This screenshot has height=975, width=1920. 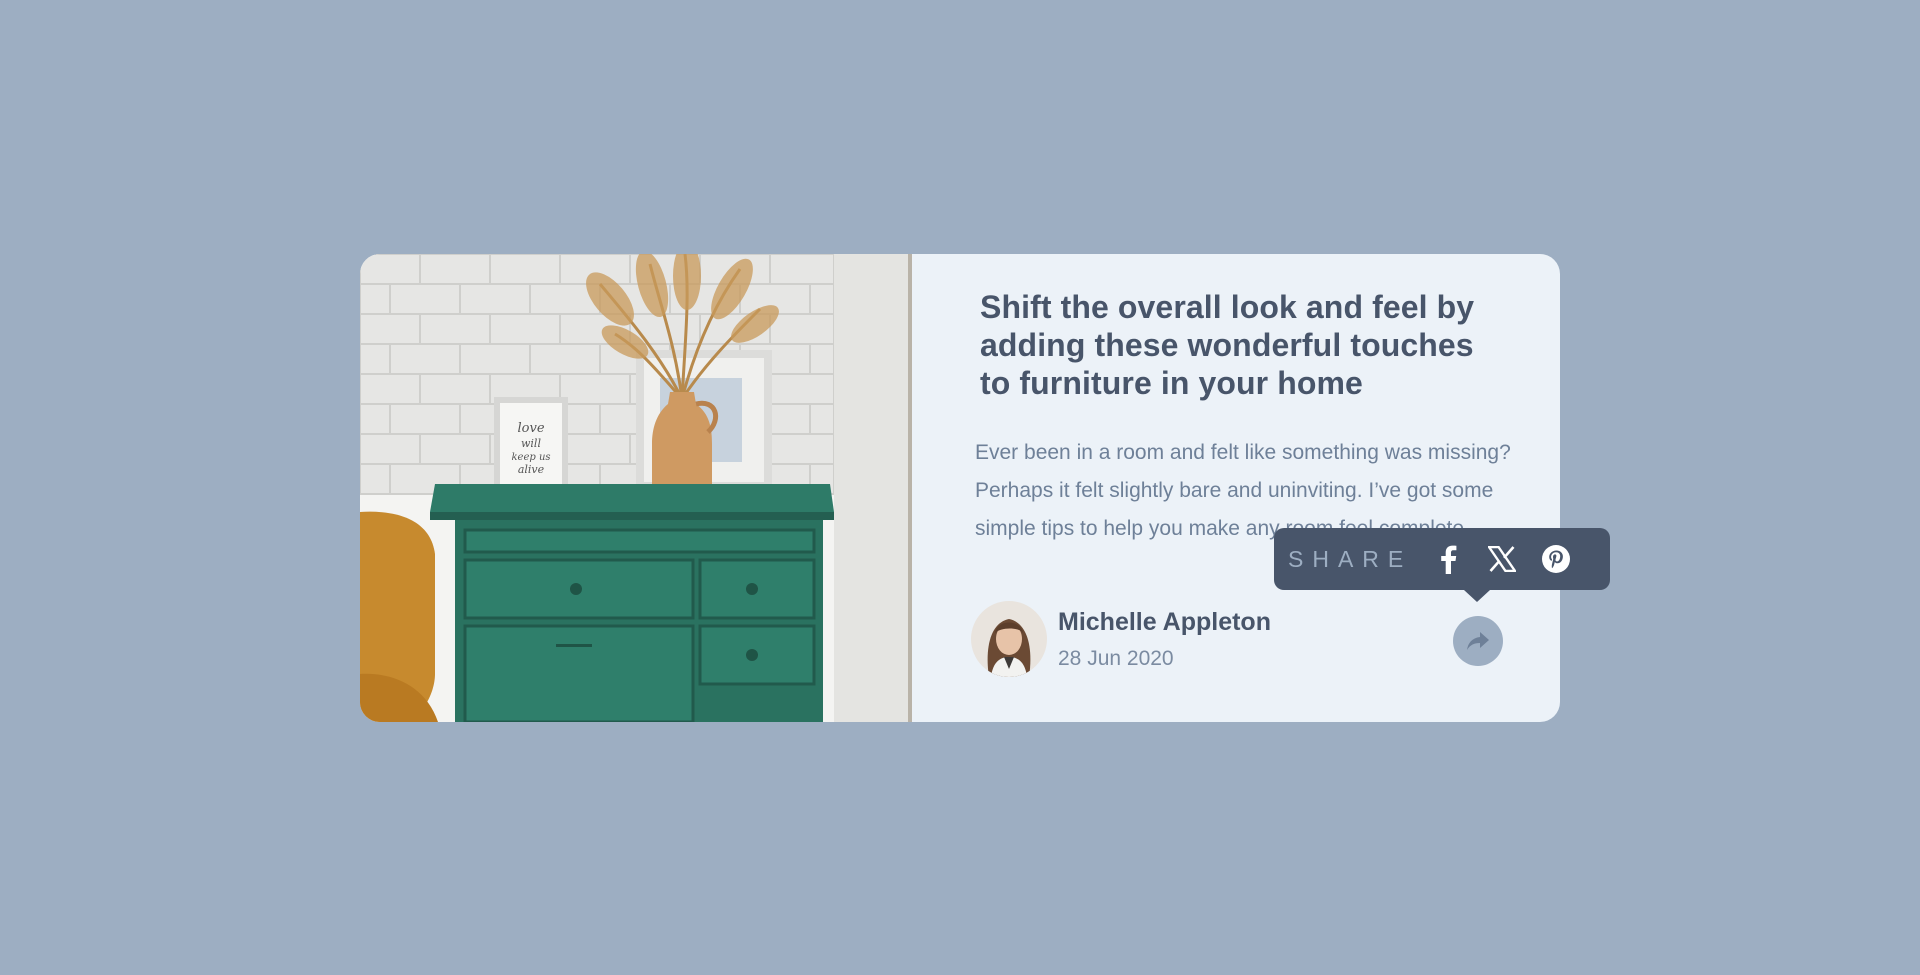 What do you see at coordinates (1116, 658) in the screenshot?
I see `post-date: 28 Jun 2020` at bounding box center [1116, 658].